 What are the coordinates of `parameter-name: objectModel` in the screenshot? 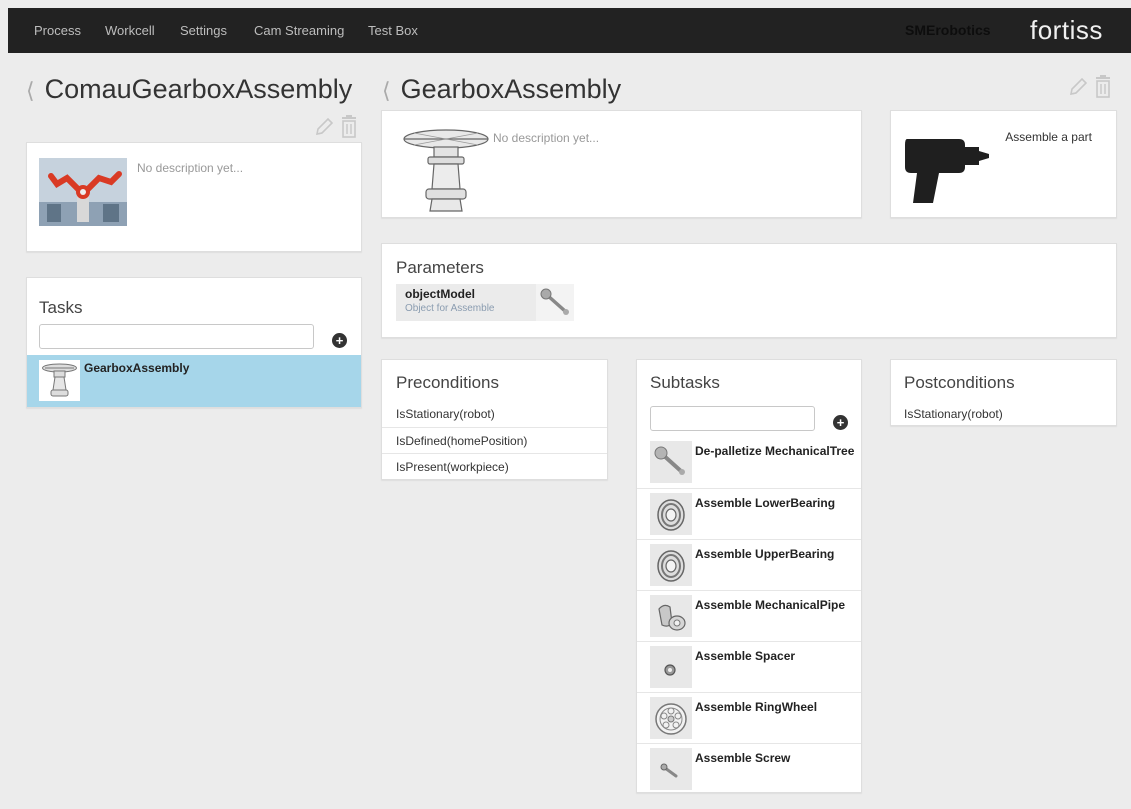 It's located at (440, 294).